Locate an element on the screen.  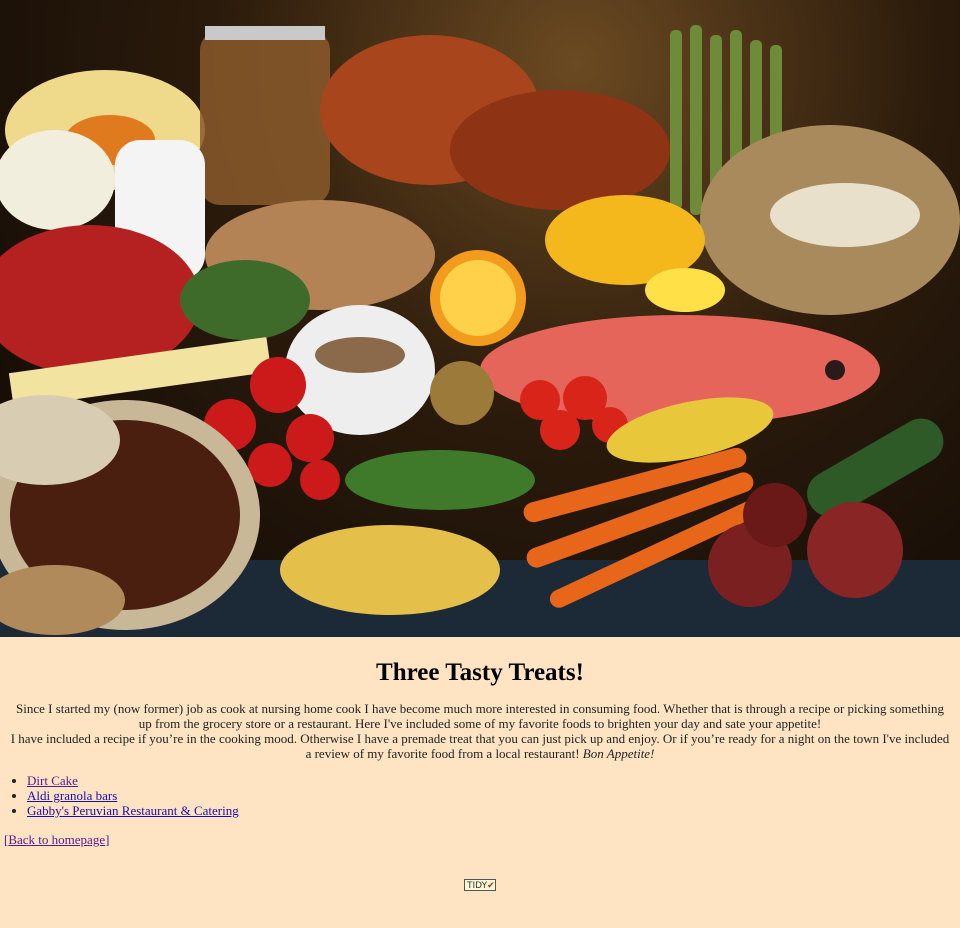
checkmark-icon: ✔ is located at coordinates (491, 886).